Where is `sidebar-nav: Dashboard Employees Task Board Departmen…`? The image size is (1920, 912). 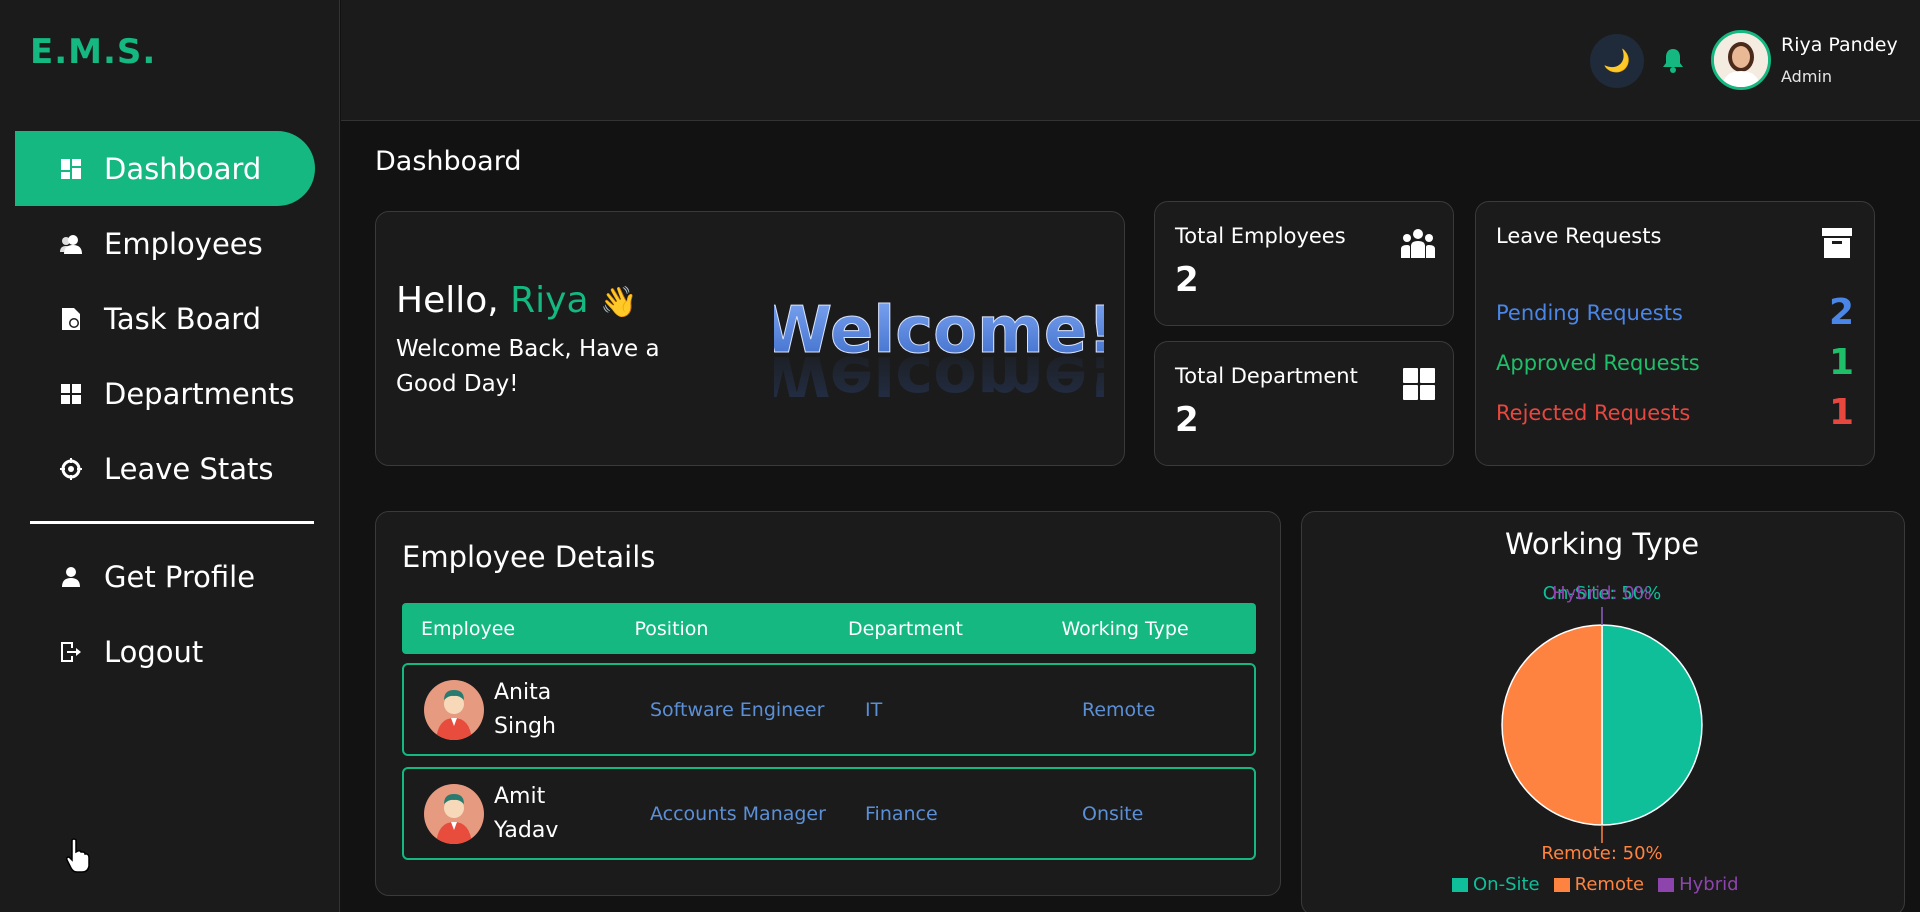
sidebar-nav: Dashboard Employees Task Board Departmen… is located at coordinates (165, 318).